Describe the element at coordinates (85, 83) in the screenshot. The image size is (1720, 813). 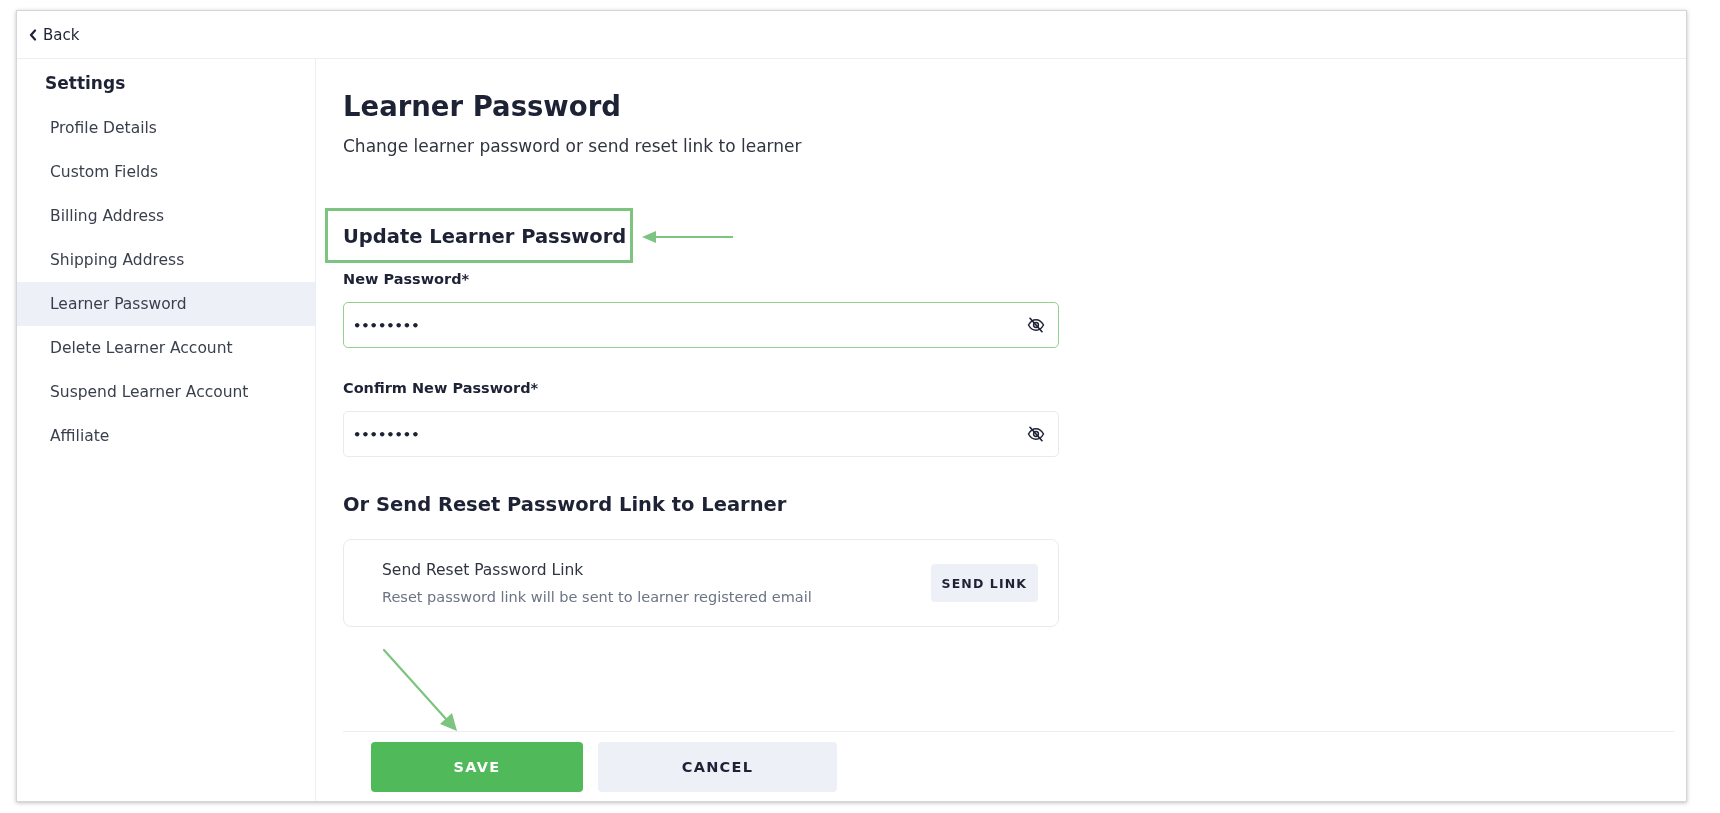
I see `sidebar-title: Settings` at that location.